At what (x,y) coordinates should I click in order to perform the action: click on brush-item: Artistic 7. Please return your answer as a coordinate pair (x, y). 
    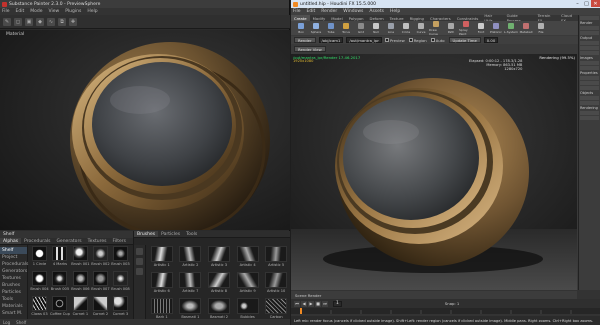
    Looking at the image, I should click on (191, 284).